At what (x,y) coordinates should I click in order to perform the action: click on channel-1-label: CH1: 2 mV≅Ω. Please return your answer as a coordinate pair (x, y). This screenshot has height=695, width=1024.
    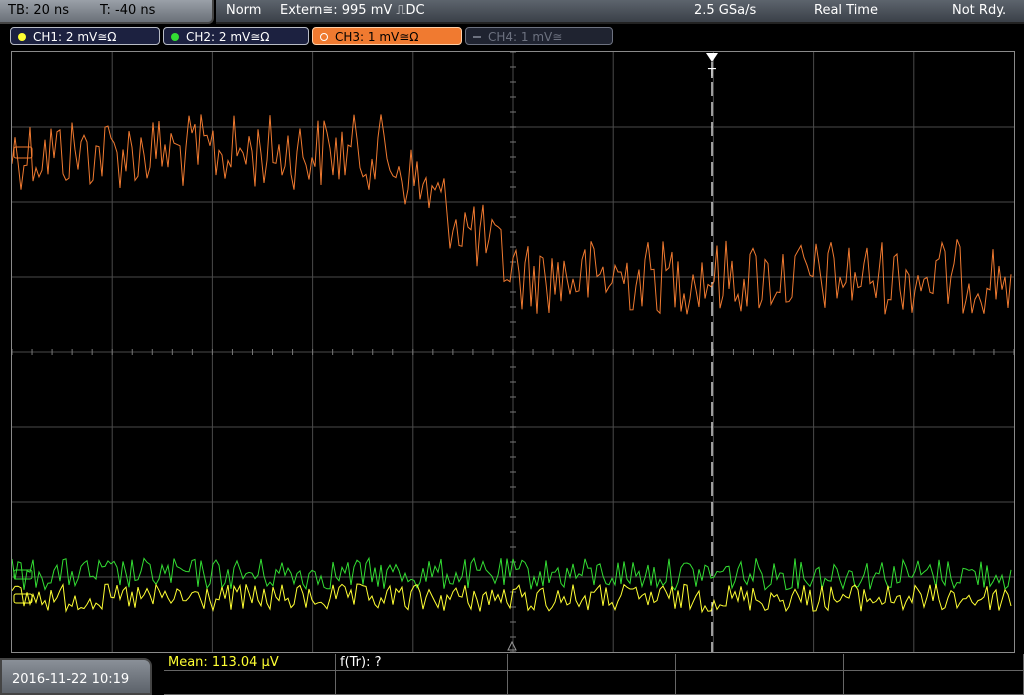
    Looking at the image, I should click on (75, 37).